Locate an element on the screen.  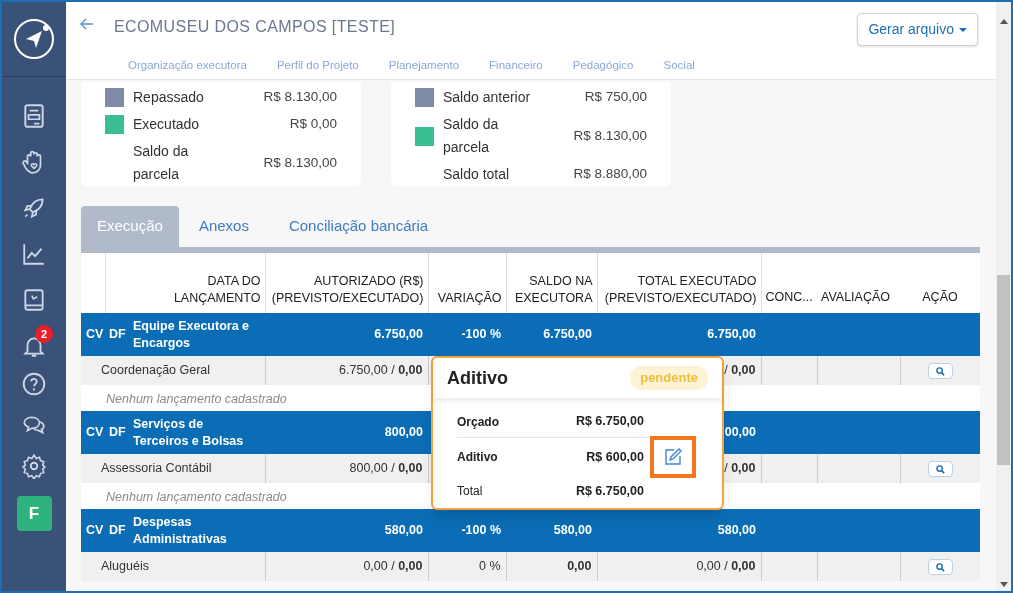
tab: Anexos is located at coordinates (223, 226).